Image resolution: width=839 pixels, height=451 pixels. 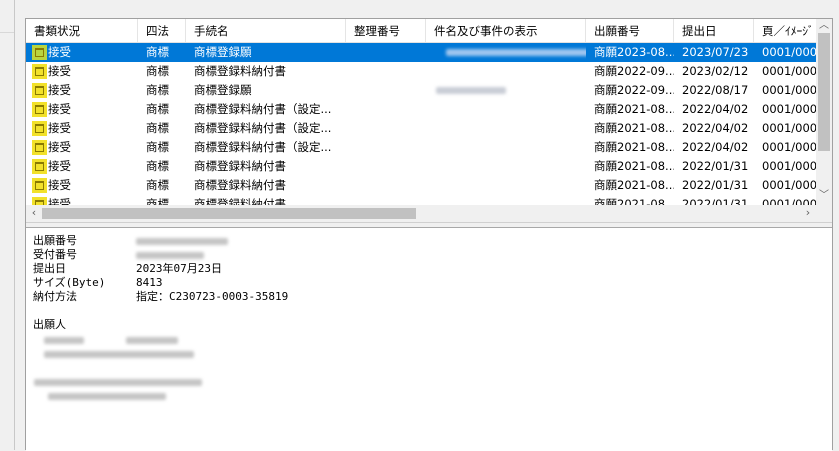 I want to click on table-row: 接受 商標 商標登録願 商願2023-08... 2023/07/23 0001/0001, so click(x=421, y=52).